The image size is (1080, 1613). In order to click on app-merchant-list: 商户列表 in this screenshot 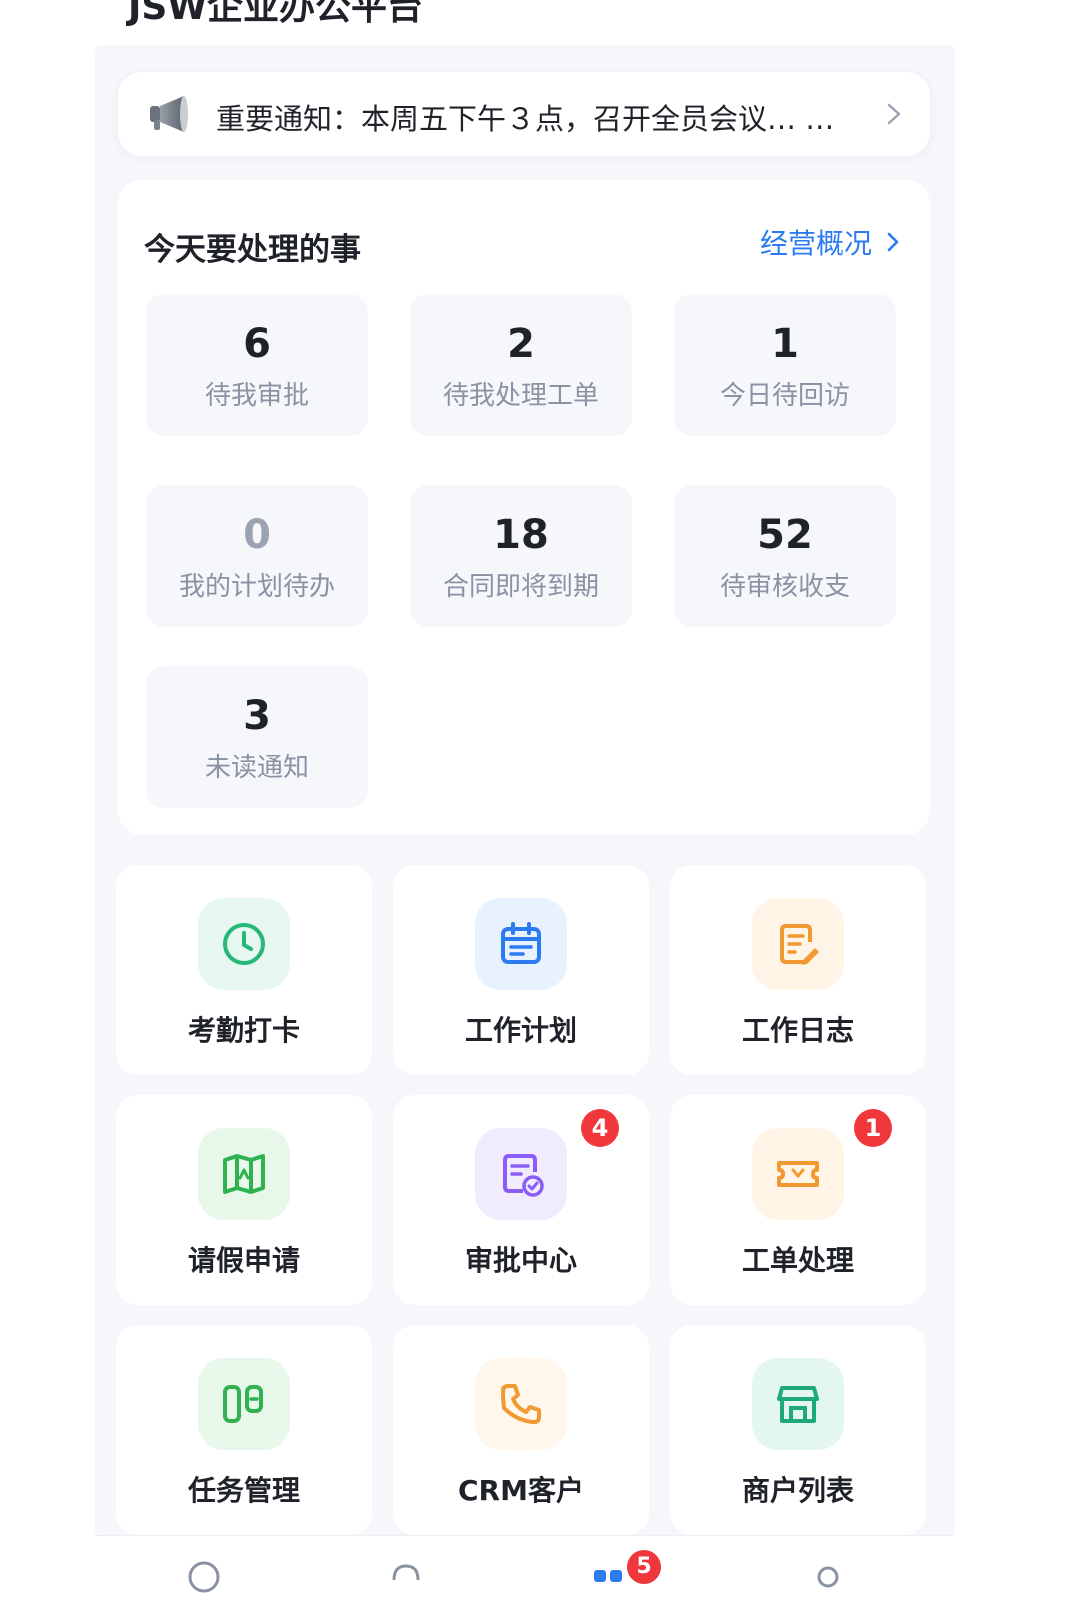, I will do `click(798, 1430)`.